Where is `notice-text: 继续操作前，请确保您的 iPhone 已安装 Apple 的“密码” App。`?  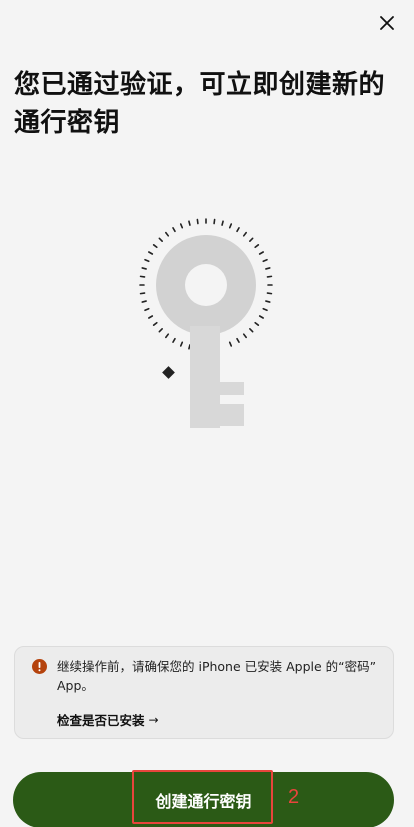
notice-text: 继续操作前，请确保您的 iPhone 已安装 Apple 的“密码” App。 is located at coordinates (217, 676).